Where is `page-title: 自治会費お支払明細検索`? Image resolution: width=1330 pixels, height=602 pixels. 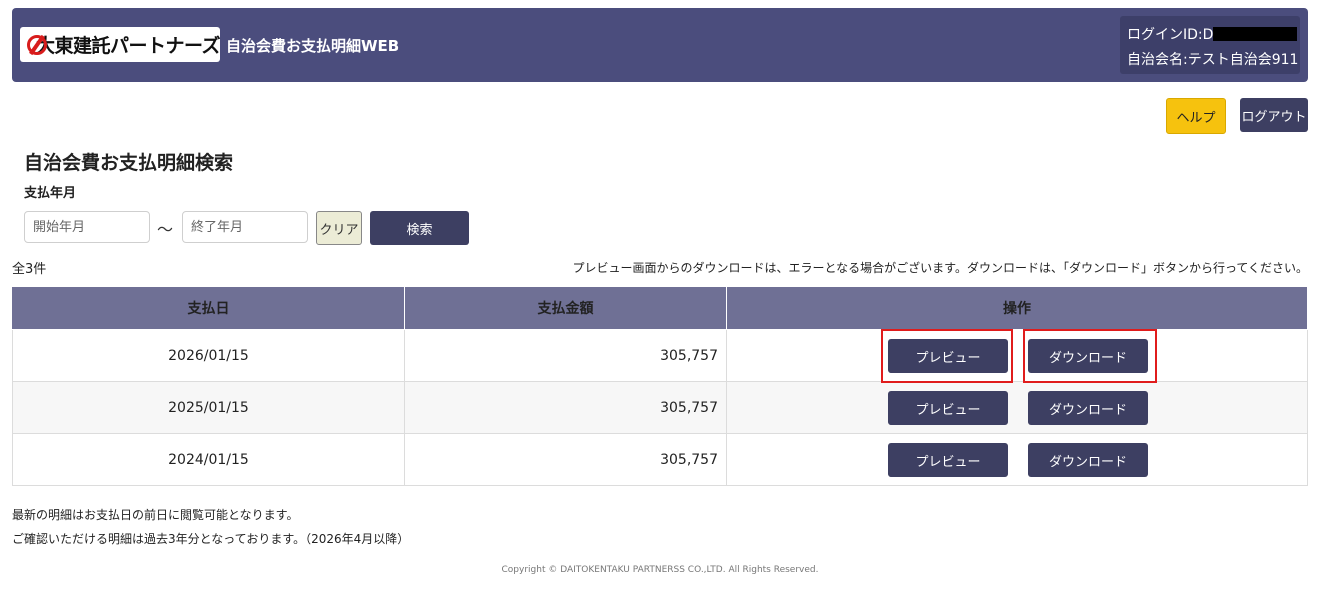
page-title: 自治会費お支払明細検索 is located at coordinates (129, 163).